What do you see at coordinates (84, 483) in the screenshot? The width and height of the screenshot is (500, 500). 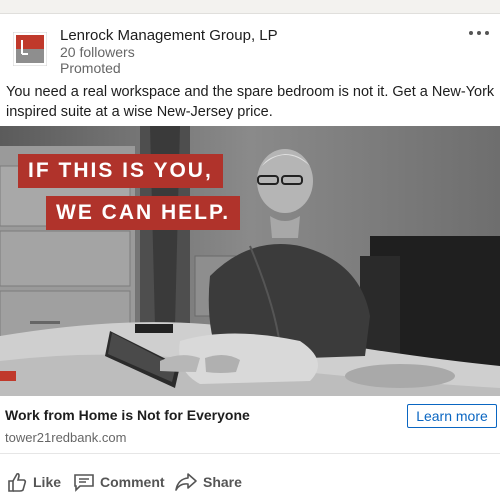 I see `comment-icon` at bounding box center [84, 483].